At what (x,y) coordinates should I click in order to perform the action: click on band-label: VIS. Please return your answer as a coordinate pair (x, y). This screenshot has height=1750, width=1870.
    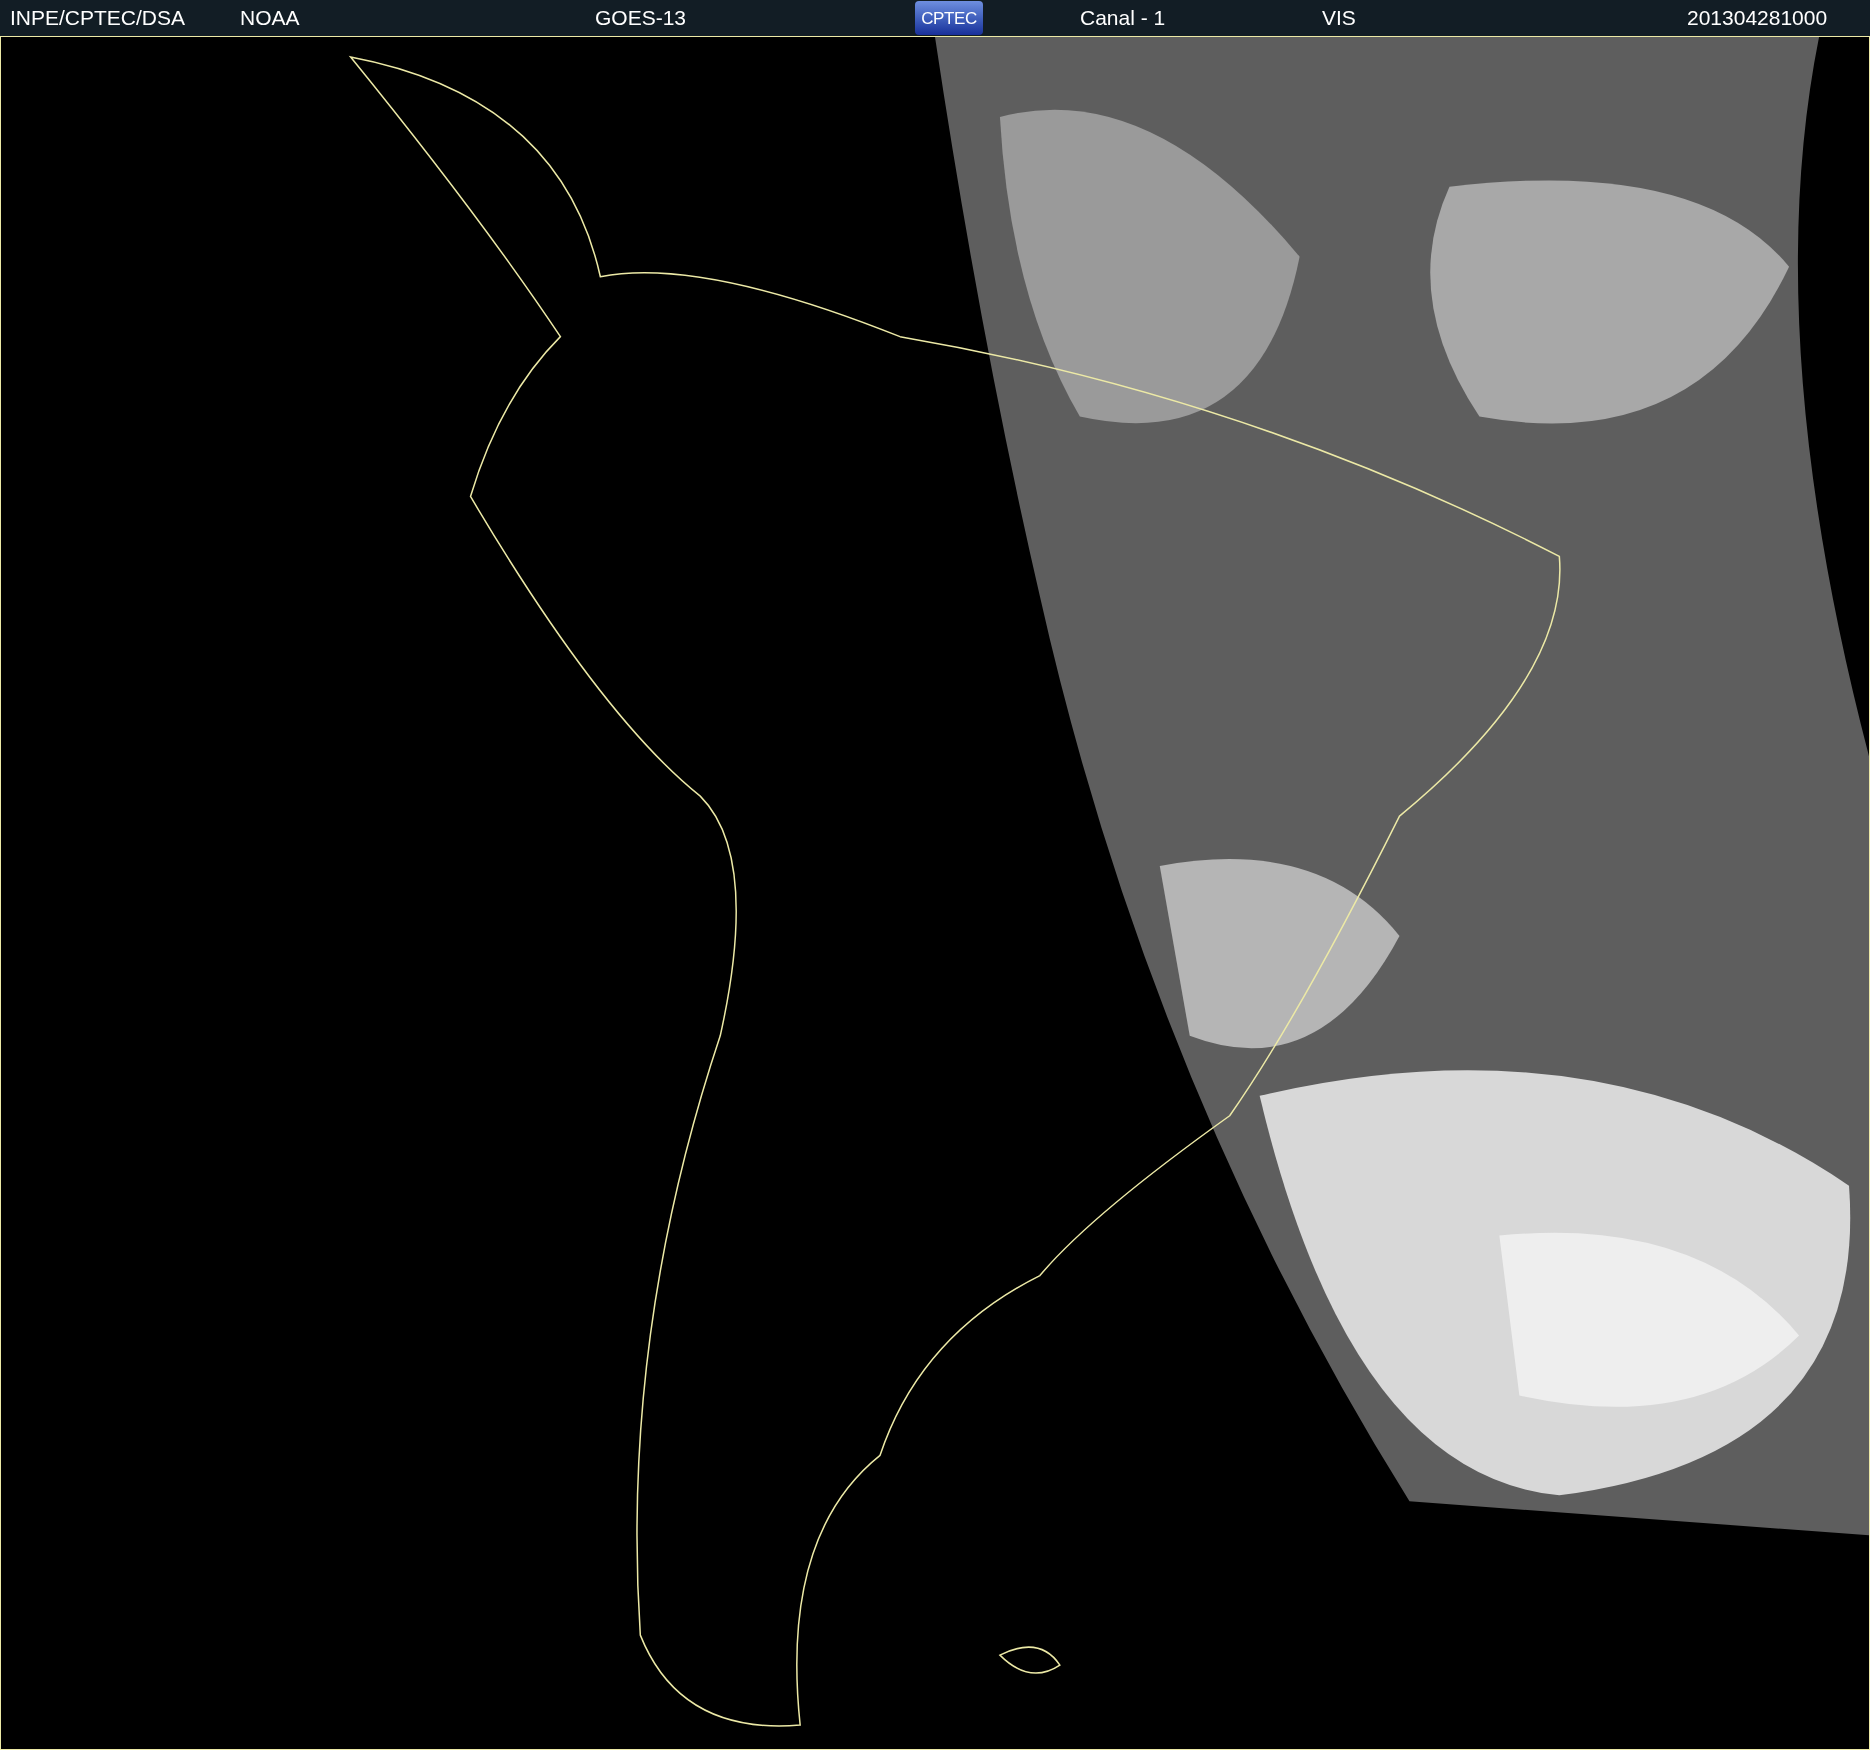
    Looking at the image, I should click on (1339, 18).